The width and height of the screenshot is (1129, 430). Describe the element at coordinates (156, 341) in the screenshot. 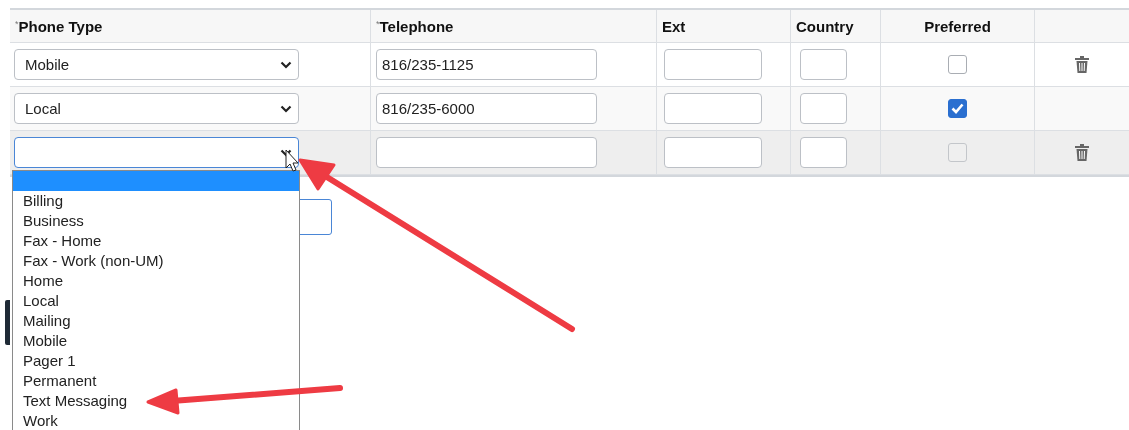

I see `dropdown-option: Mobile` at that location.